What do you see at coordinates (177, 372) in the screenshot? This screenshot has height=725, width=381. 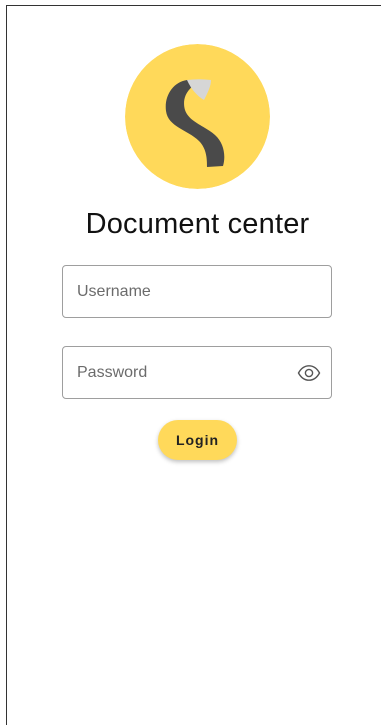 I see `password-input` at bounding box center [177, 372].